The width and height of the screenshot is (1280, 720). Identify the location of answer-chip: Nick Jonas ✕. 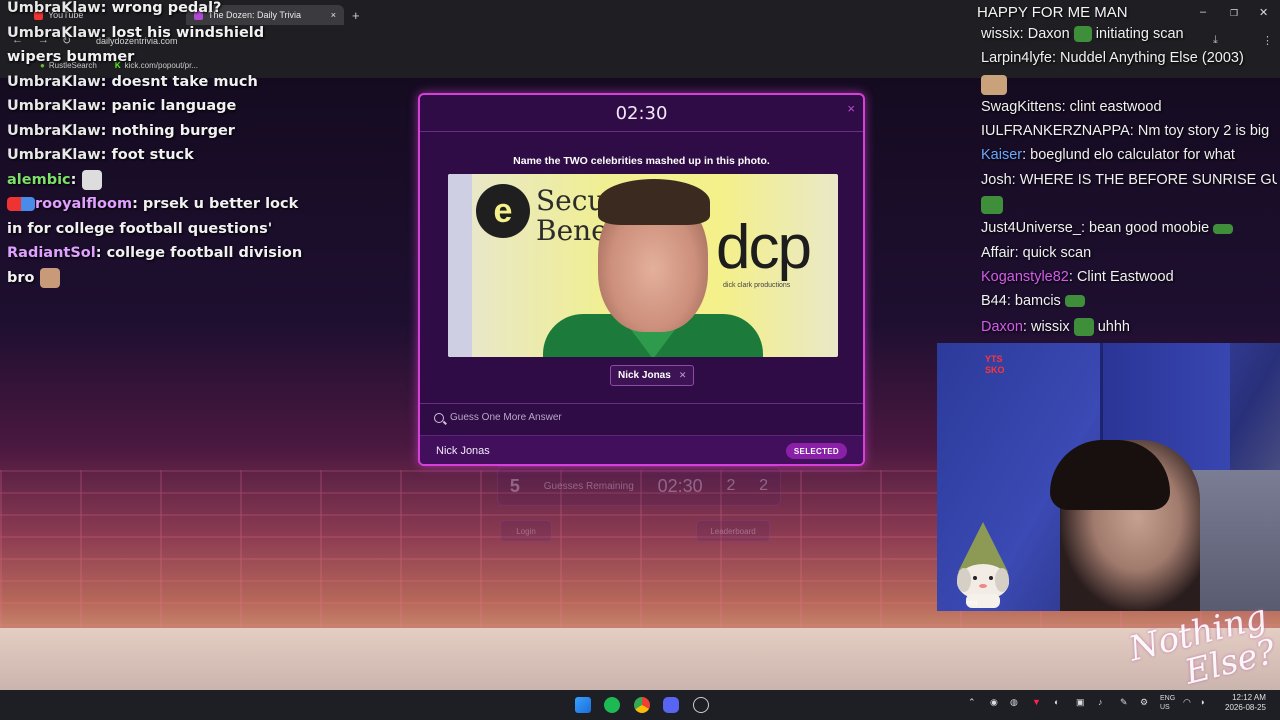
(652, 375).